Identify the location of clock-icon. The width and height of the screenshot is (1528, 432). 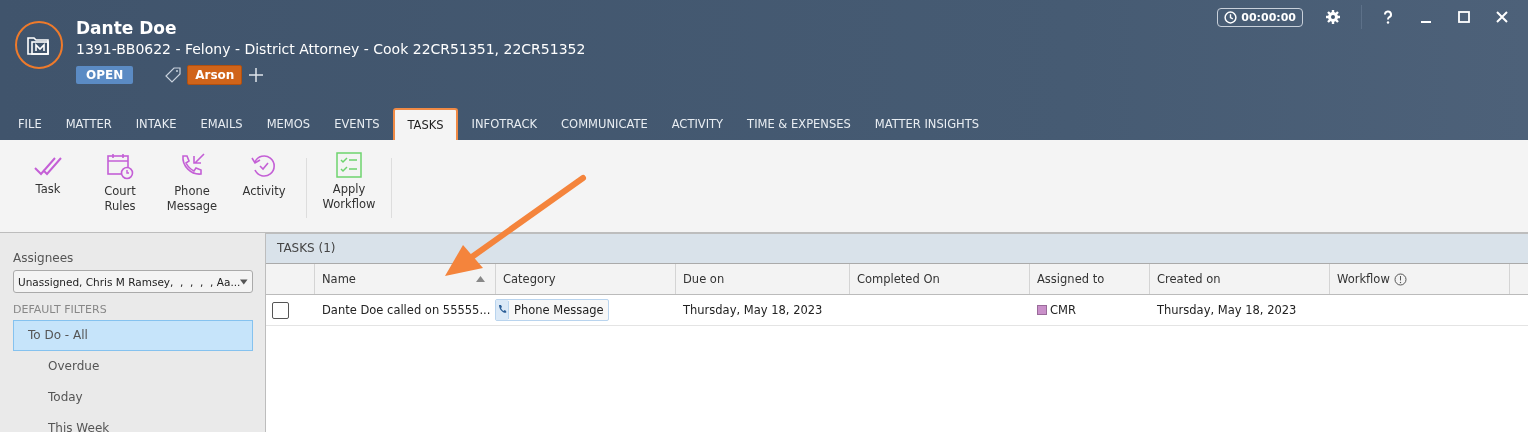
(1231, 17).